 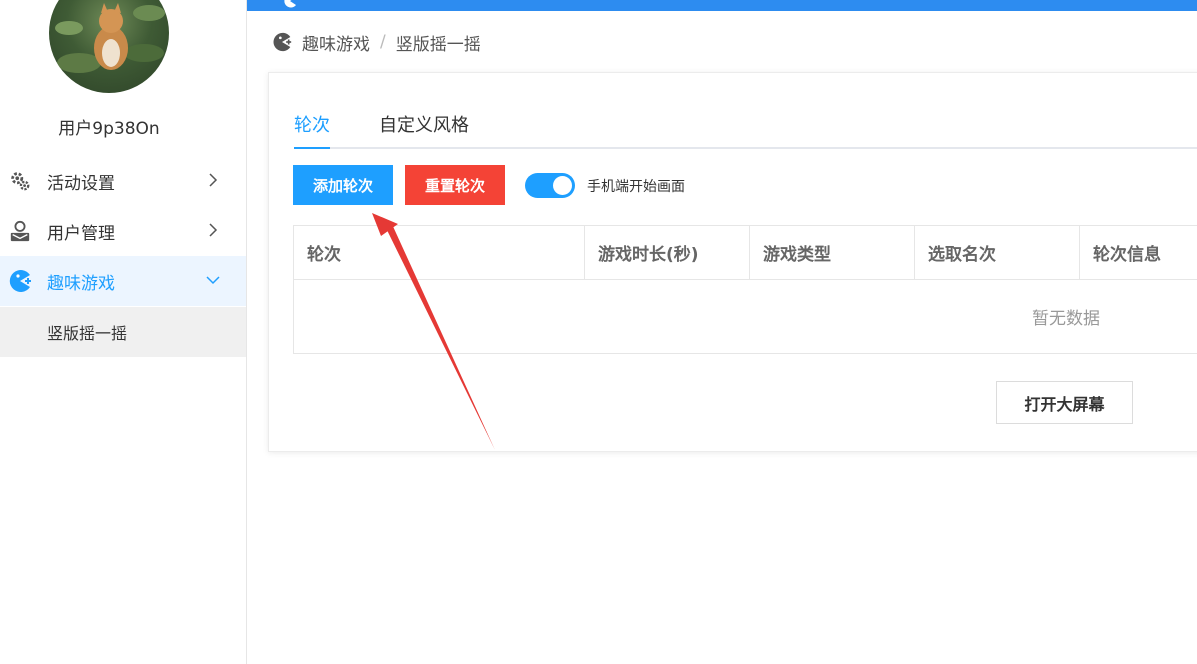 What do you see at coordinates (745, 289) in the screenshot?
I see `rounds-table: 轮次 游戏时长(秒) 游戏类型 选取名次 轮次信息 暂无数据` at bounding box center [745, 289].